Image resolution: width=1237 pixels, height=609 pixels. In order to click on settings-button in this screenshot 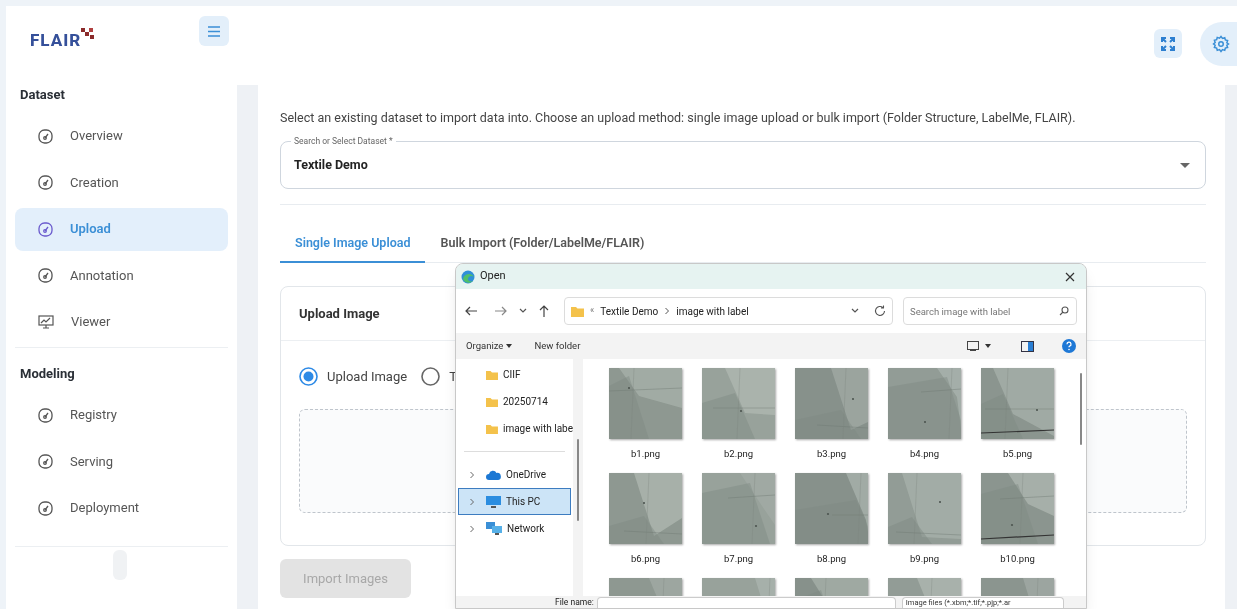, I will do `click(1218, 44)`.